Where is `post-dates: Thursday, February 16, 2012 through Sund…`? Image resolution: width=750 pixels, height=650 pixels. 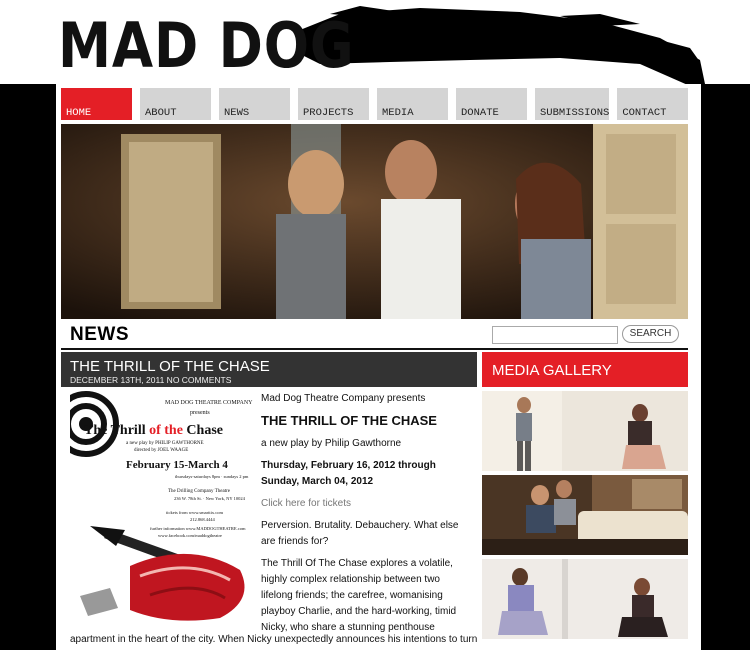 post-dates: Thursday, February 16, 2012 through Sund… is located at coordinates (348, 473).